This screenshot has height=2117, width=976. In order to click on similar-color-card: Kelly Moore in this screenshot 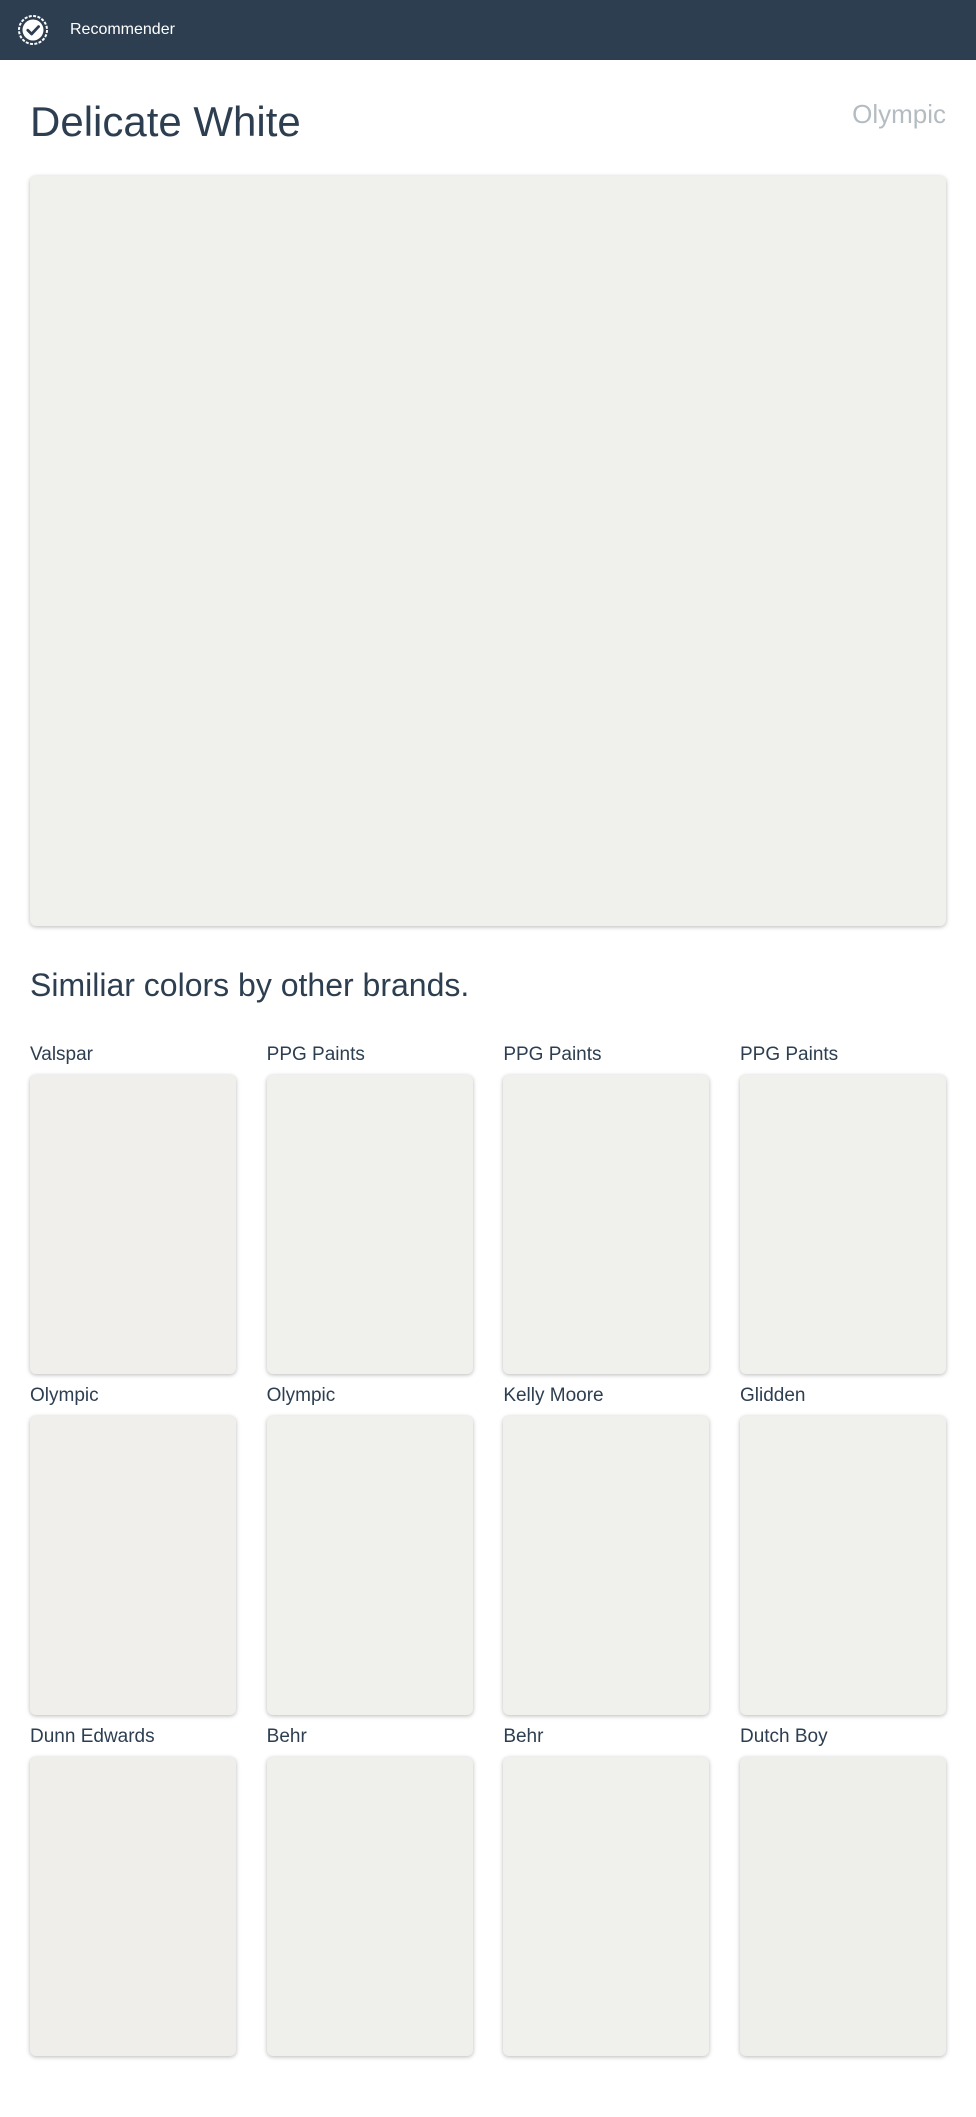, I will do `click(606, 1551)`.